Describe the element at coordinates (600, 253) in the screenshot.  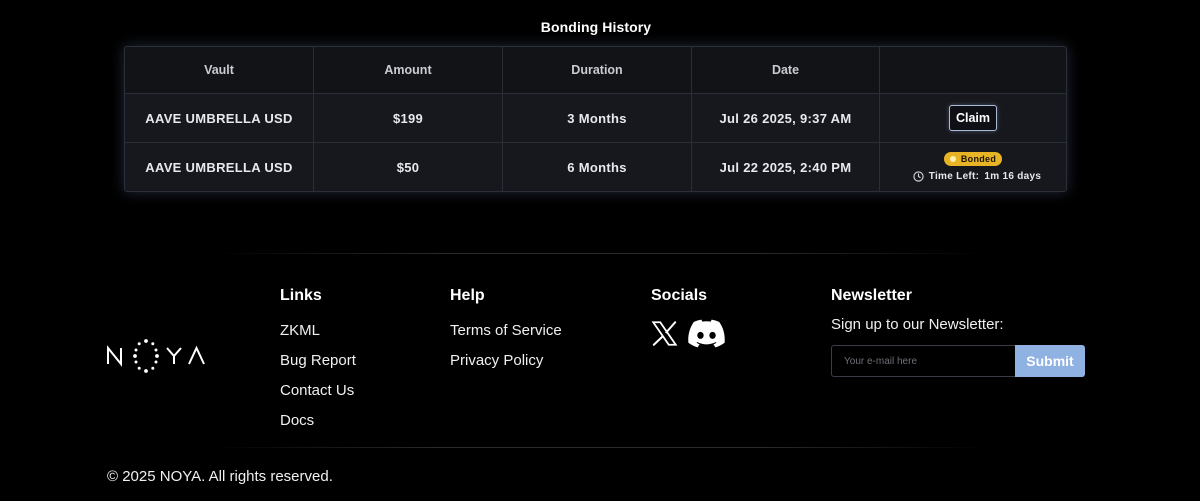
I see `footer-divider-top` at that location.